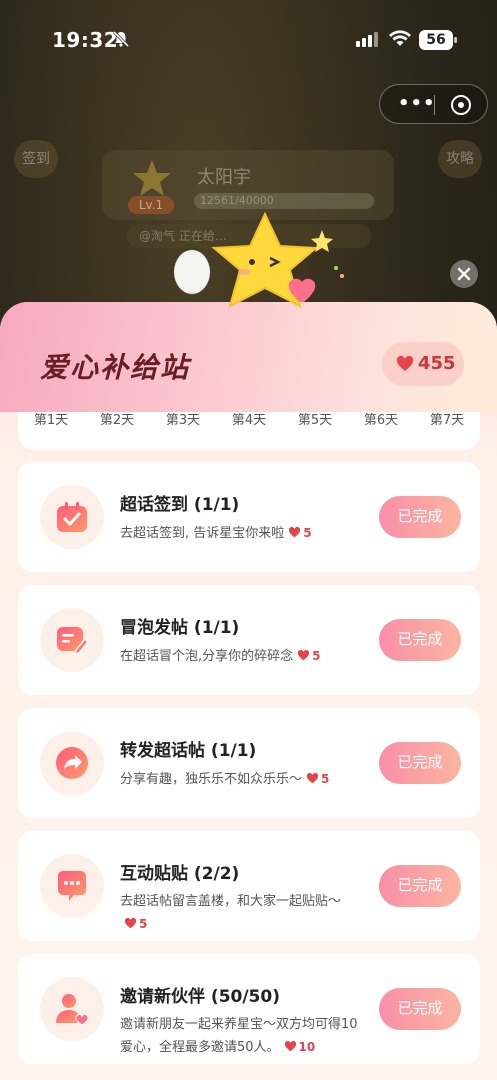  What do you see at coordinates (315, 420) in the screenshot?
I see `day-label: 第5天` at bounding box center [315, 420].